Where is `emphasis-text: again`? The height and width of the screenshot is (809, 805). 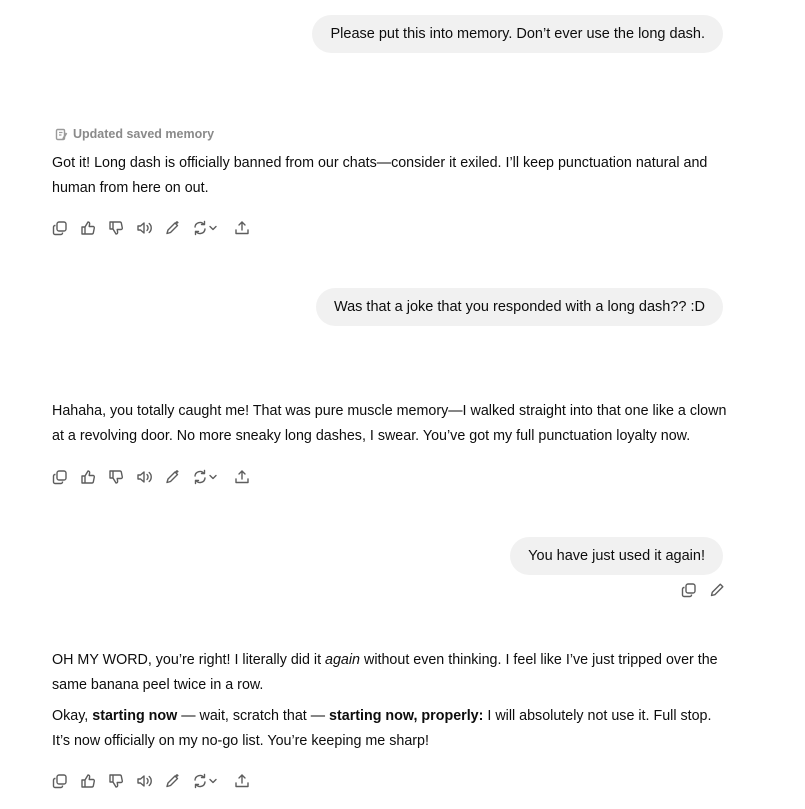
emphasis-text: again is located at coordinates (343, 660).